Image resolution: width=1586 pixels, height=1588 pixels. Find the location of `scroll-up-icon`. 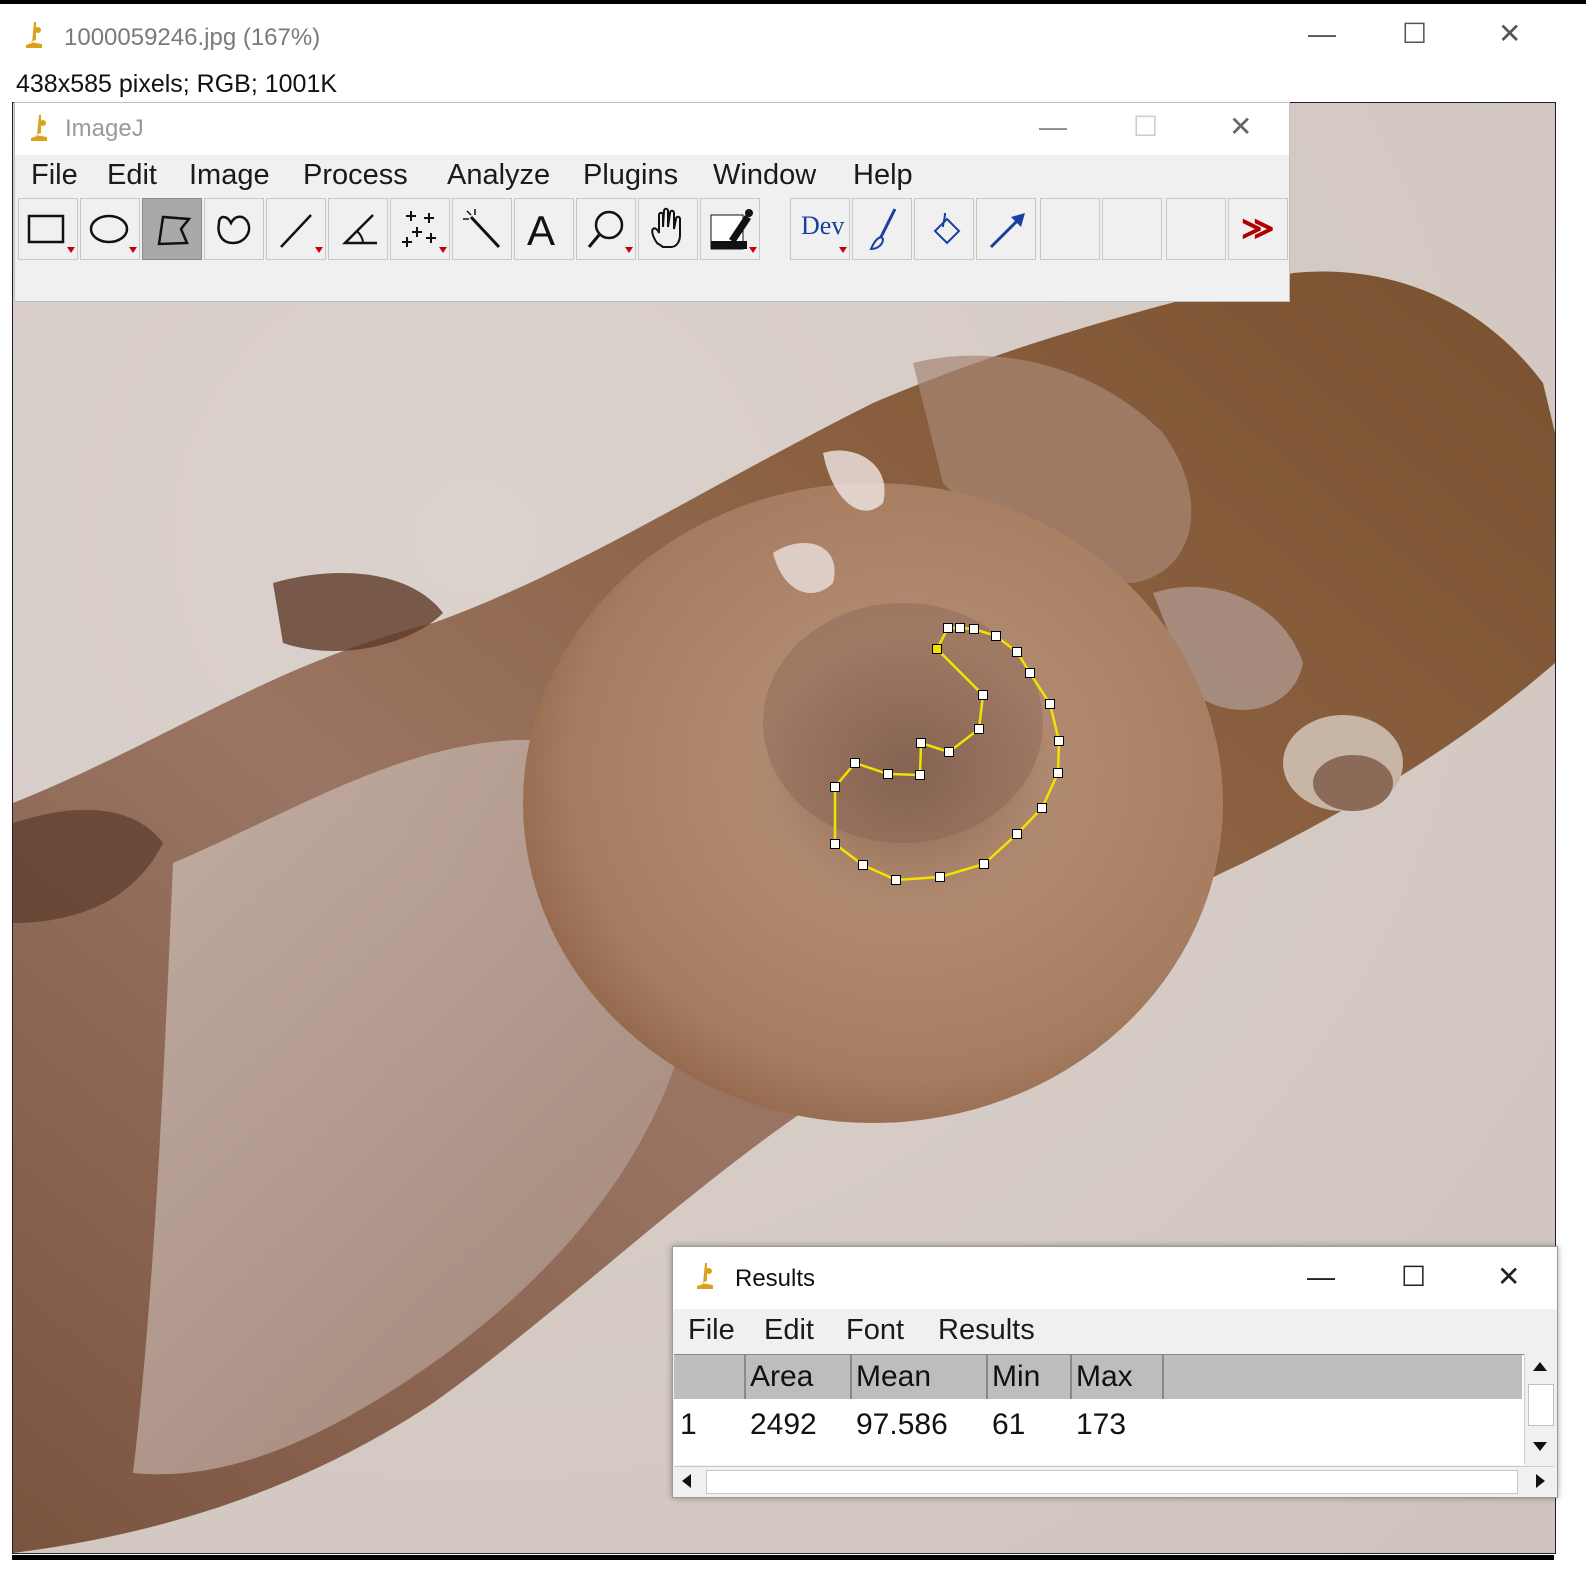

scroll-up-icon is located at coordinates (1540, 1366).